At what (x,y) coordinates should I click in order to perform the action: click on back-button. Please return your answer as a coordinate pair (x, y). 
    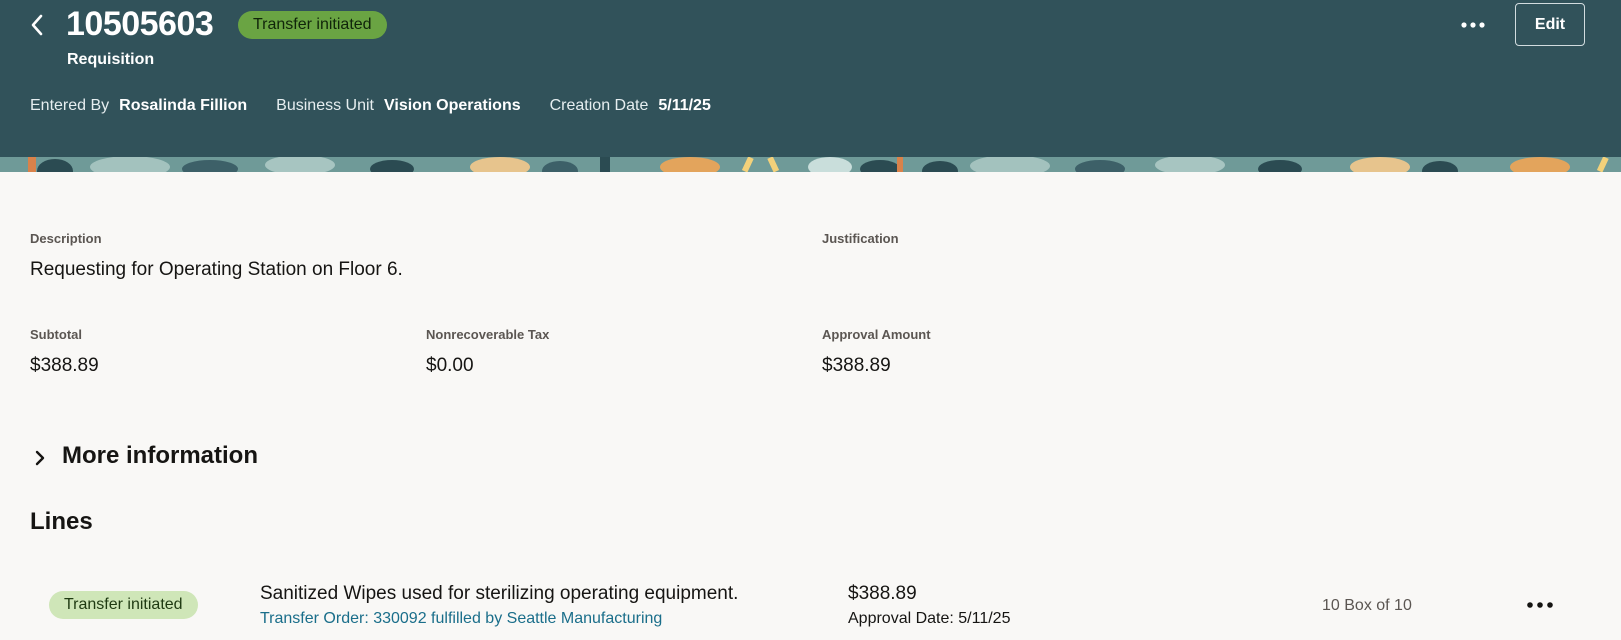
    Looking at the image, I should click on (37, 25).